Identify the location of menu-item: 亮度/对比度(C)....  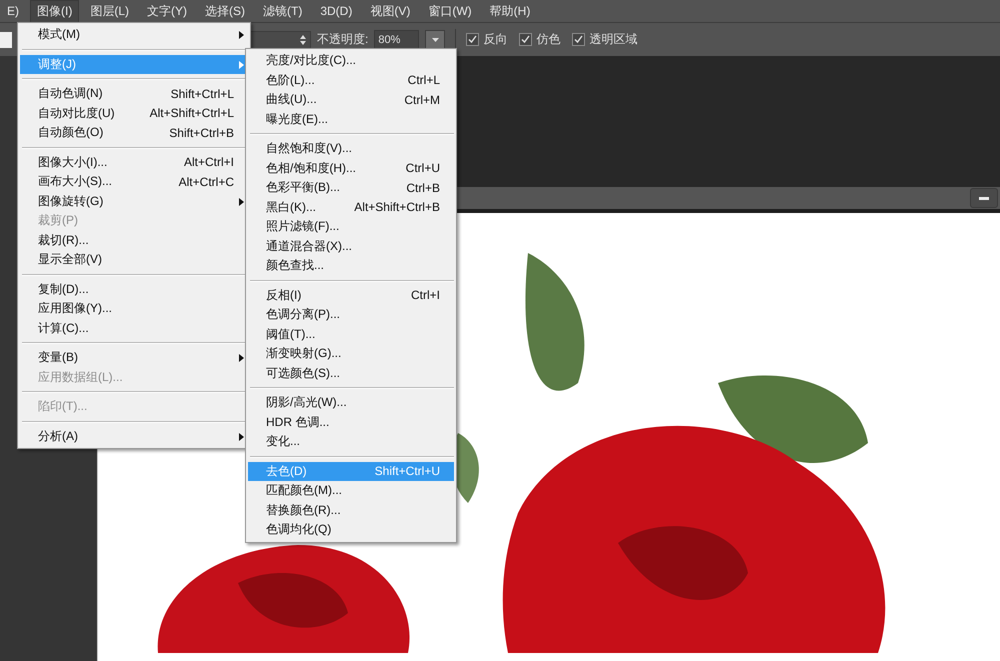
(351, 60).